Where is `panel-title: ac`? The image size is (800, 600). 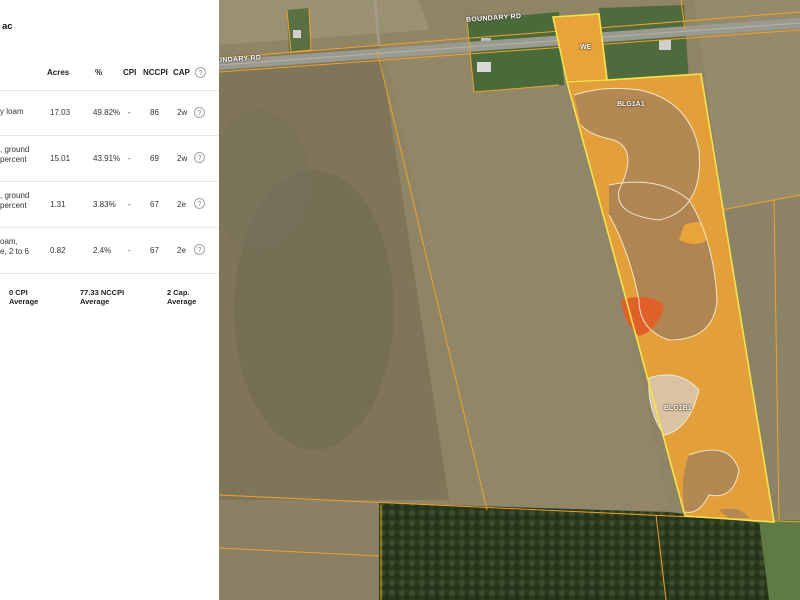
panel-title: ac is located at coordinates (7, 26).